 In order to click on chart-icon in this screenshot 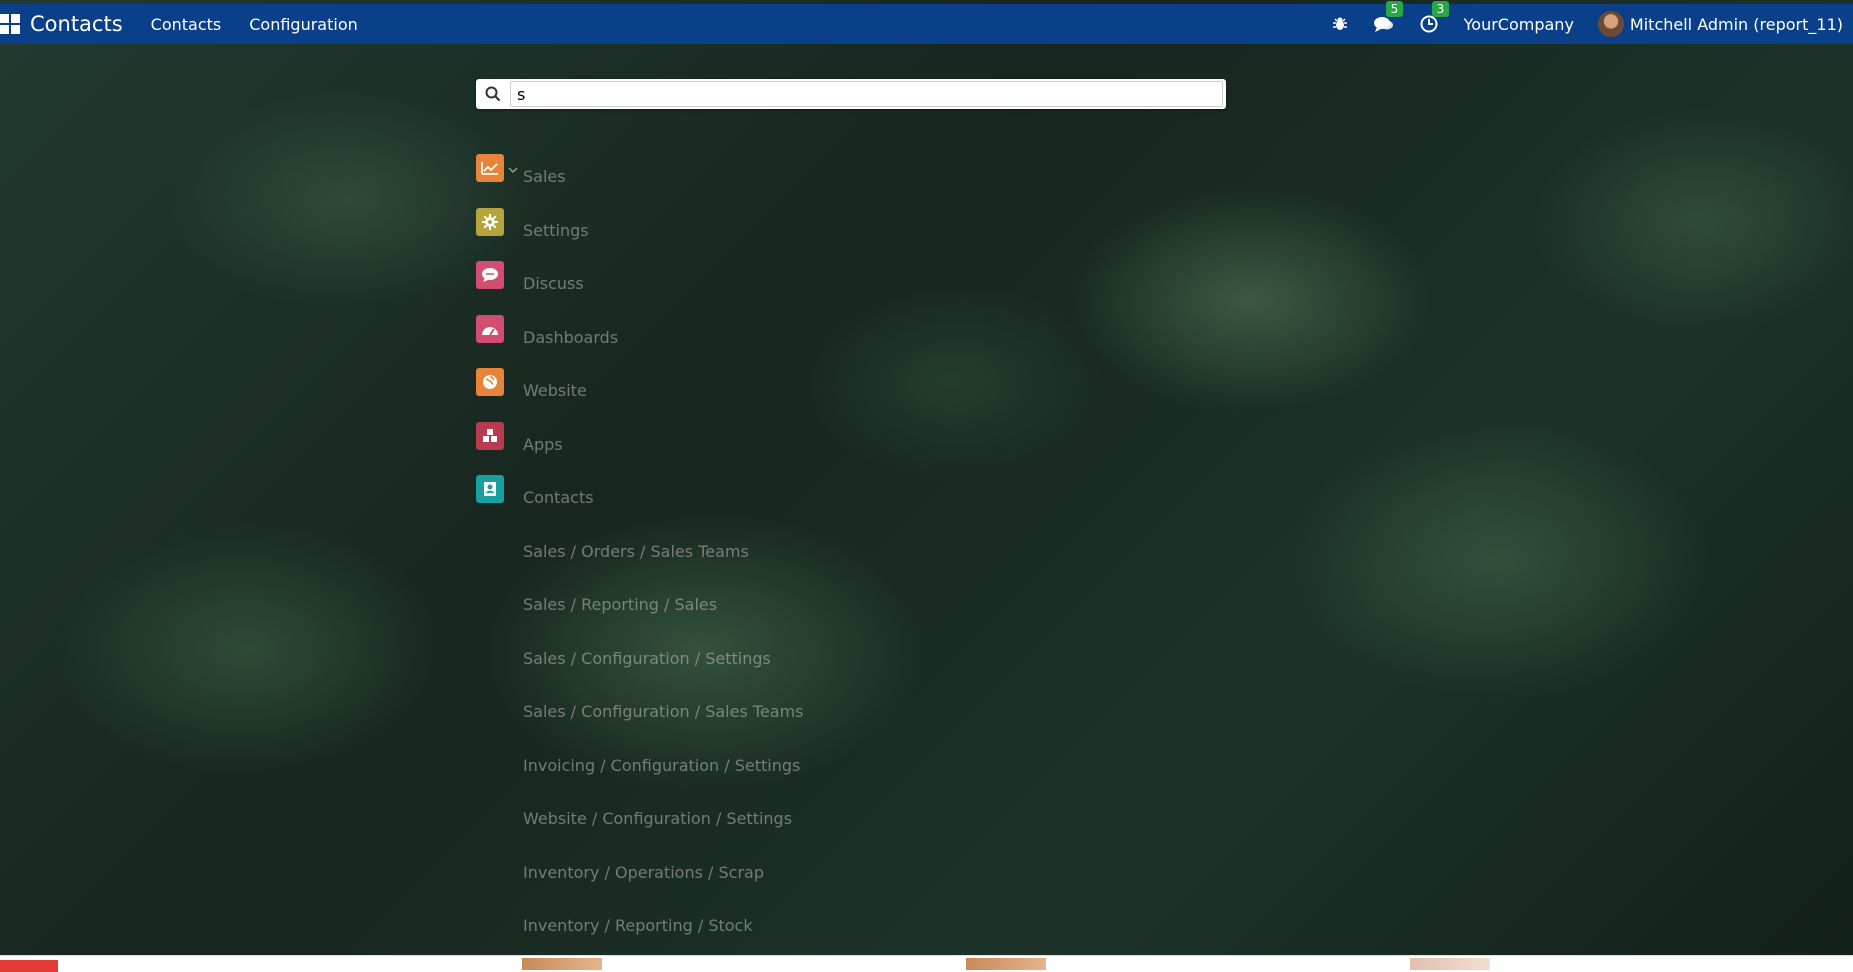, I will do `click(490, 168)`.